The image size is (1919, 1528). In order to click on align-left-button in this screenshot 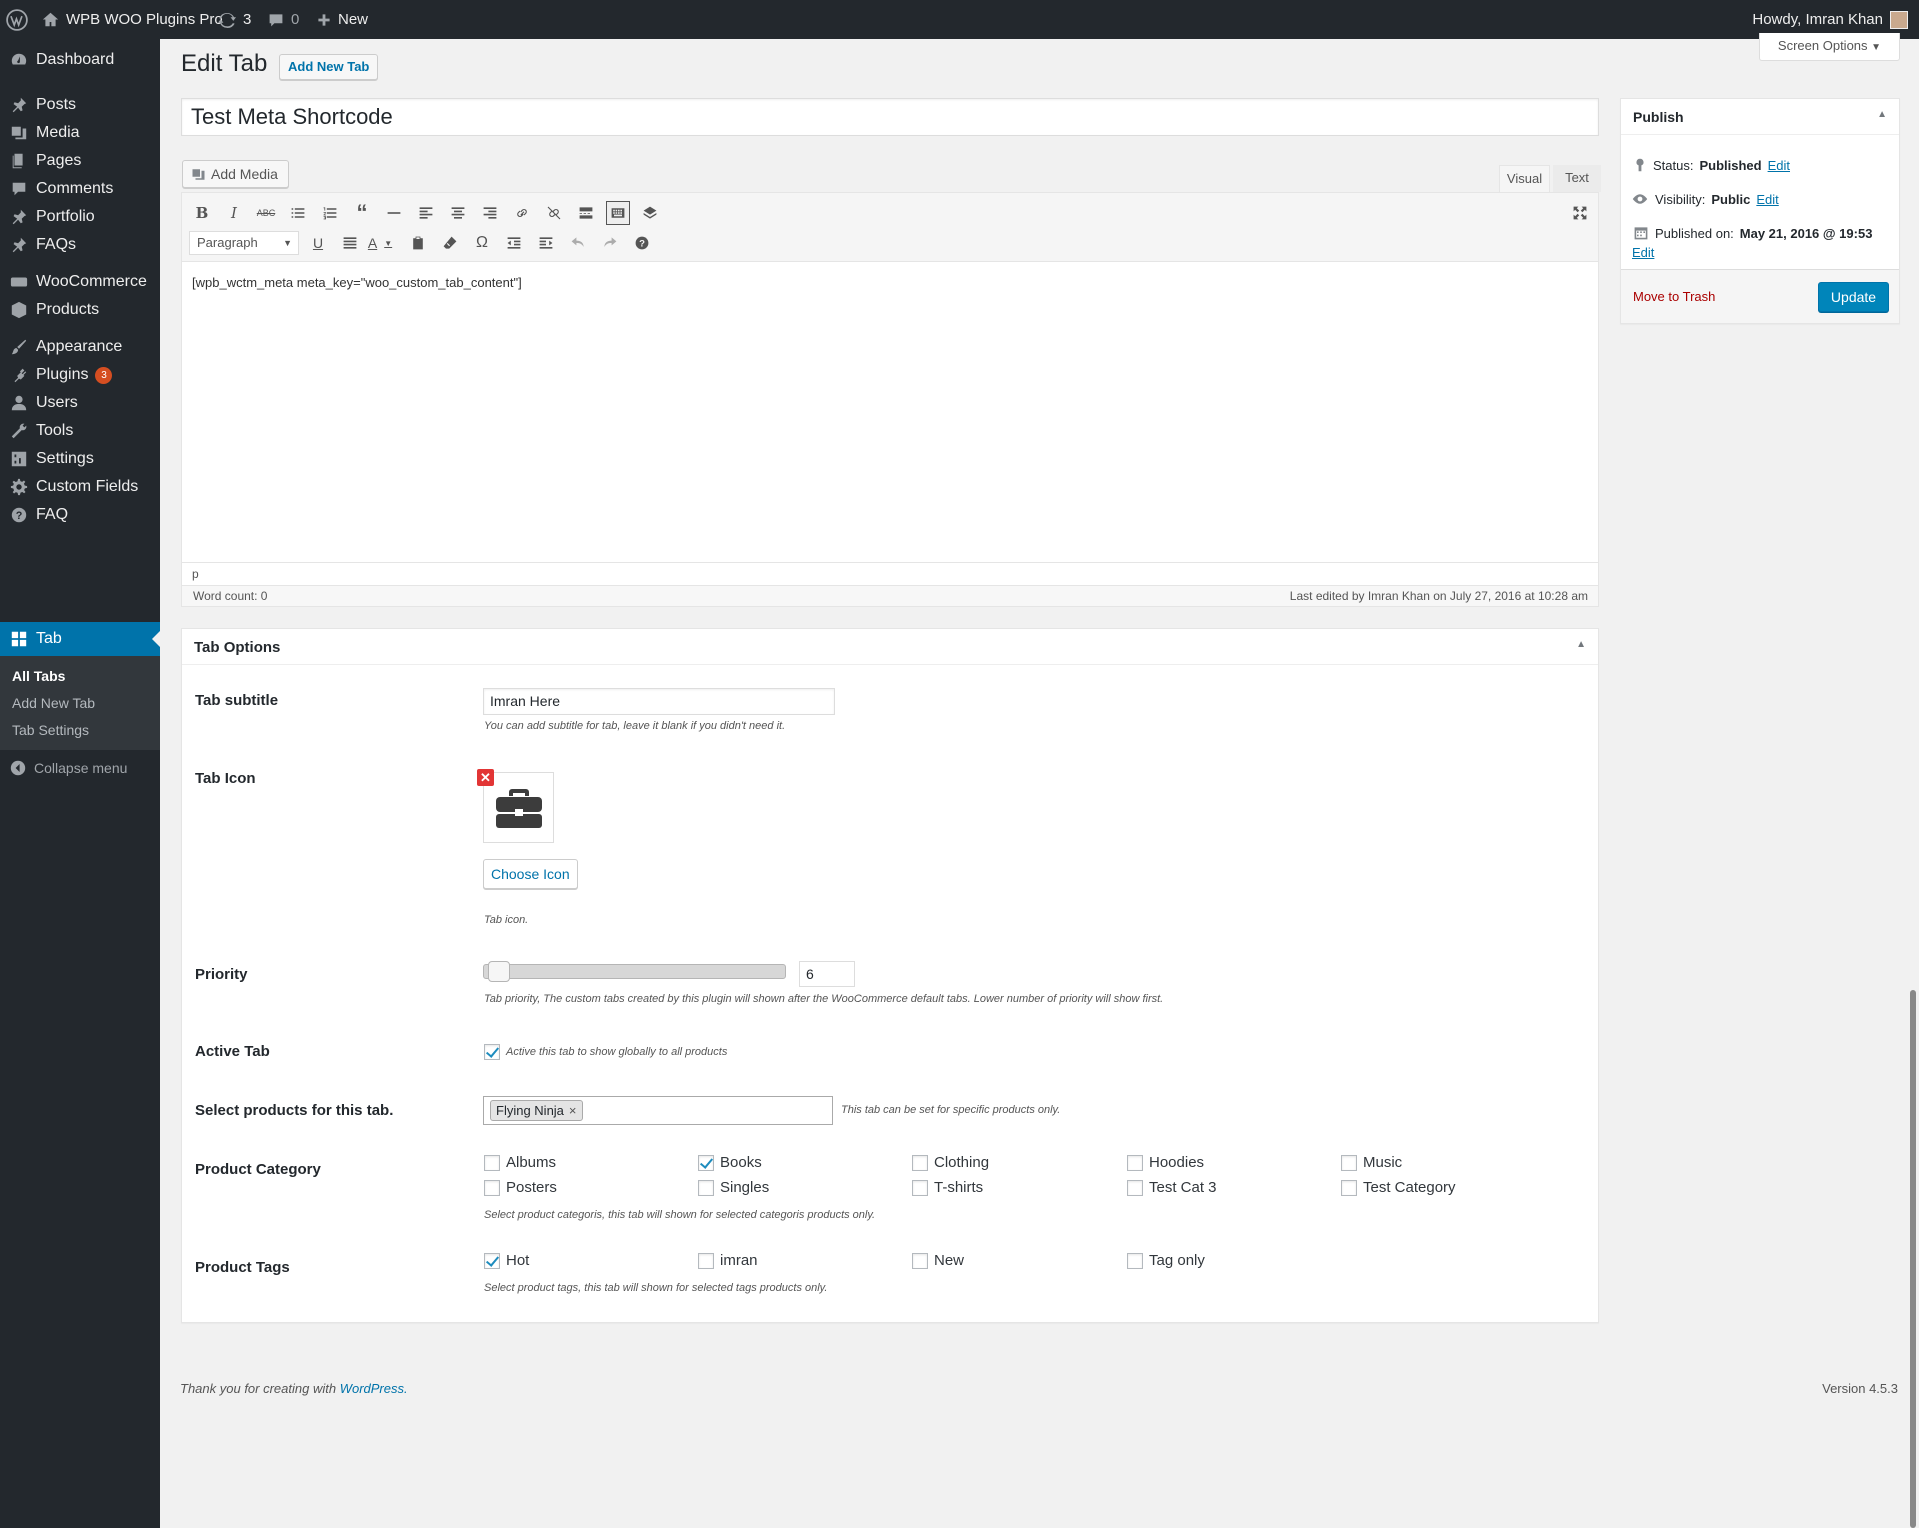, I will do `click(426, 213)`.